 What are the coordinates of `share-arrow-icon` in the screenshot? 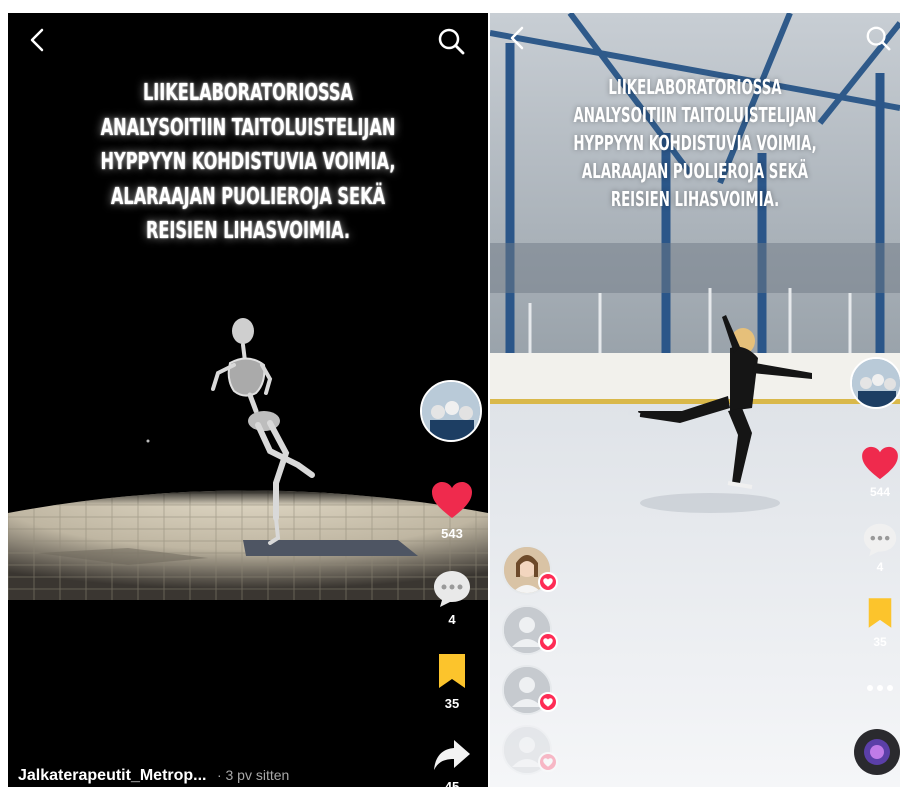 It's located at (452, 755).